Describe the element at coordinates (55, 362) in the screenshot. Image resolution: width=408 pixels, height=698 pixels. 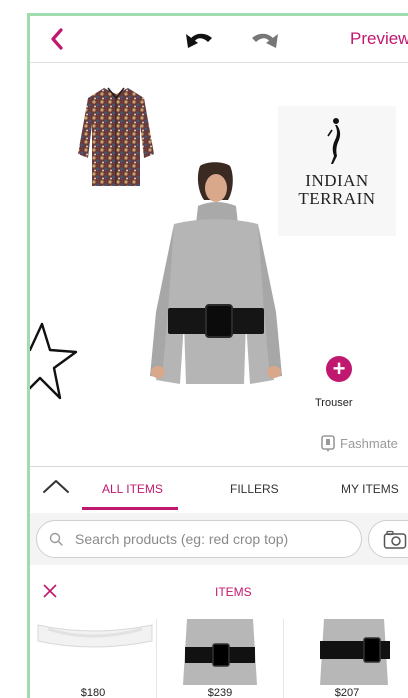
I see `star-sticker-image` at that location.